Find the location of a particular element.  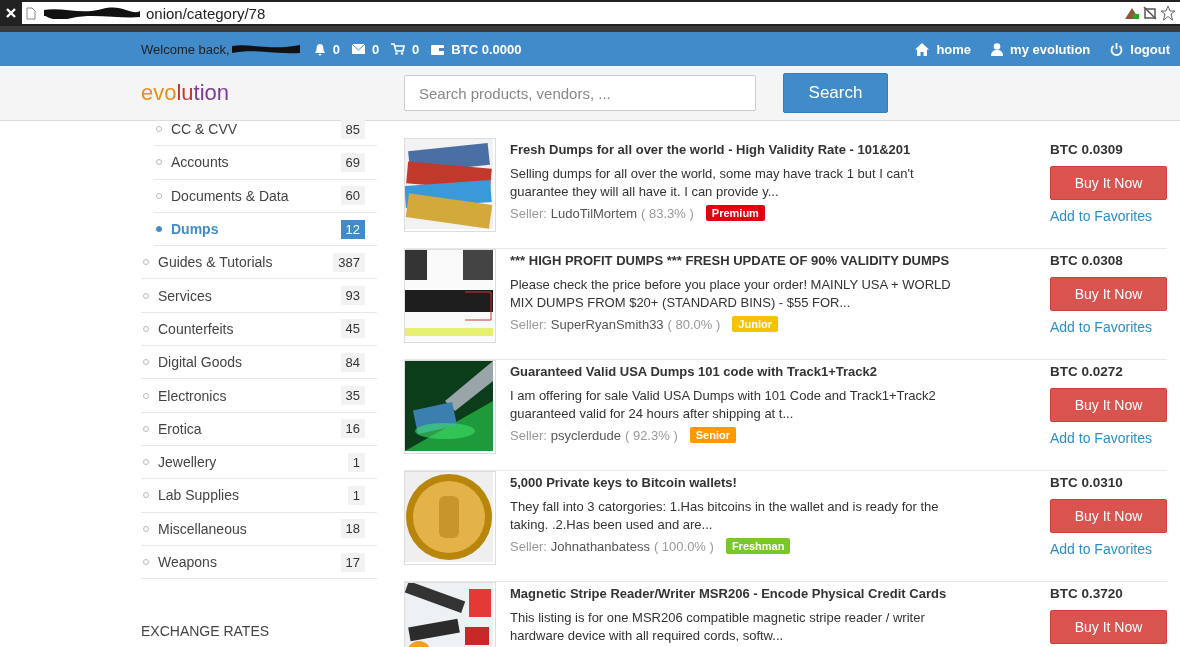

count-badge: 84 is located at coordinates (352, 362).